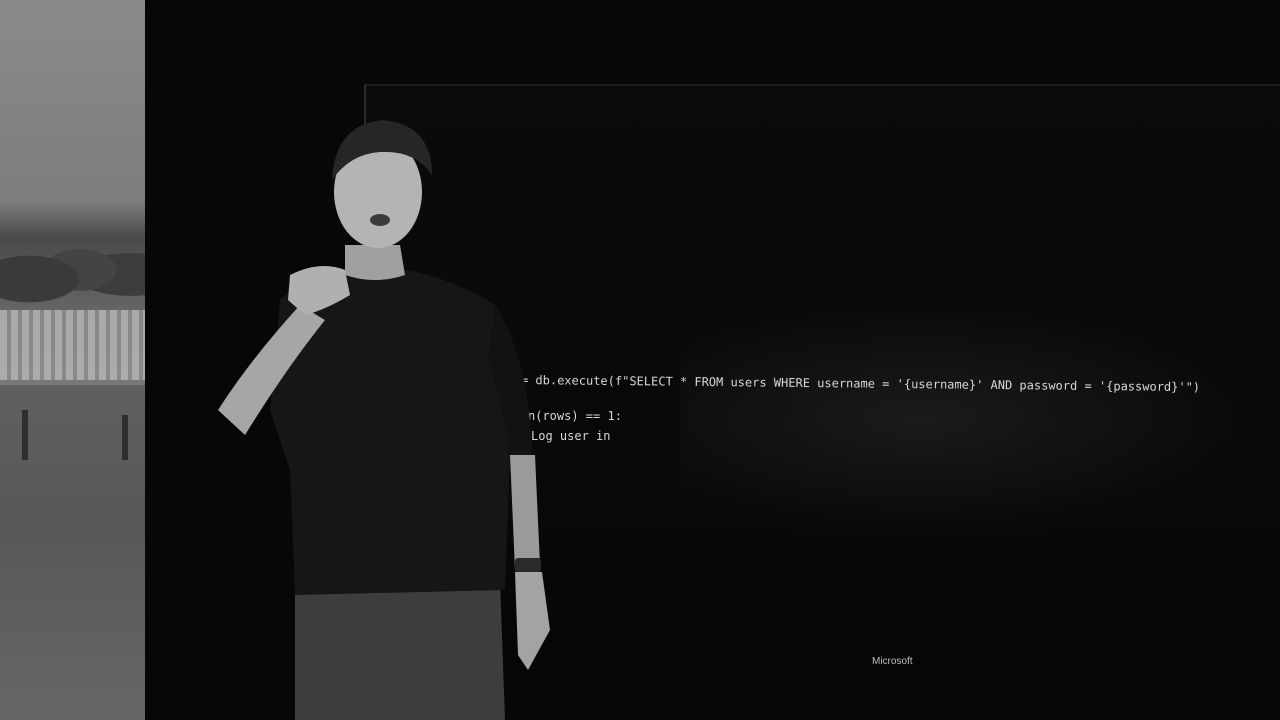  What do you see at coordinates (525, 512) in the screenshot?
I see `presenter-right-forearm` at bounding box center [525, 512].